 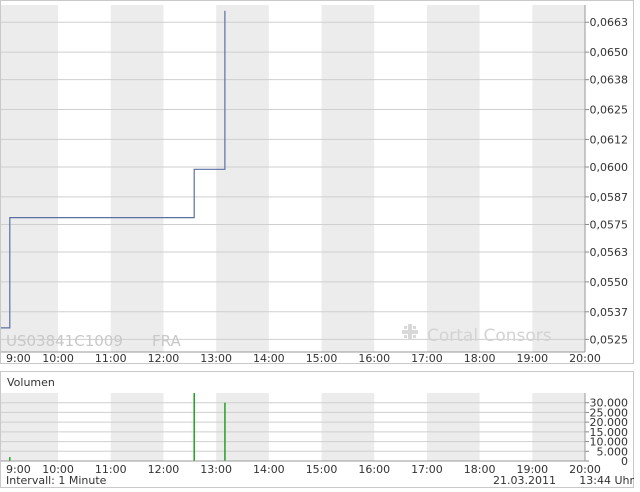 What do you see at coordinates (532, 358) in the screenshot?
I see `price-x-tick-label: 19:00` at bounding box center [532, 358].